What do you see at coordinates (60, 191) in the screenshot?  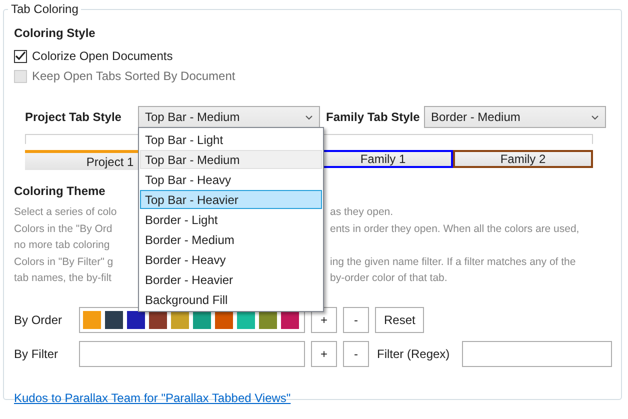 I see `section-heading: Coloring Theme` at bounding box center [60, 191].